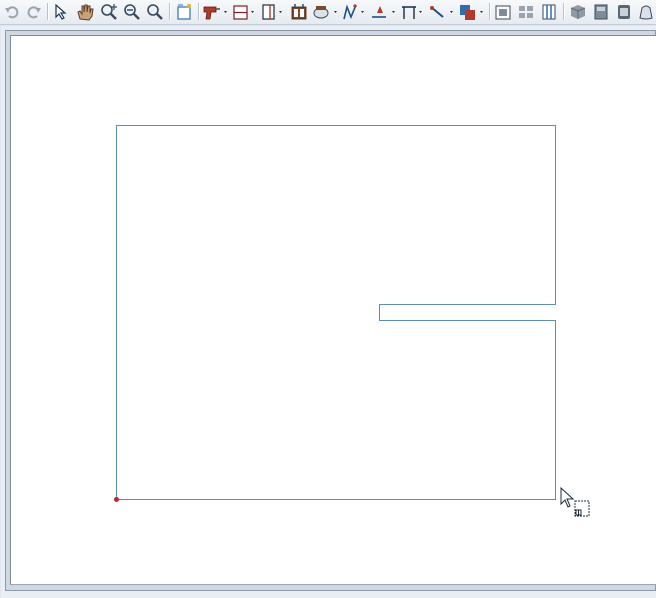  Describe the element at coordinates (61, 11) in the screenshot. I see `select-objects-icon` at that location.